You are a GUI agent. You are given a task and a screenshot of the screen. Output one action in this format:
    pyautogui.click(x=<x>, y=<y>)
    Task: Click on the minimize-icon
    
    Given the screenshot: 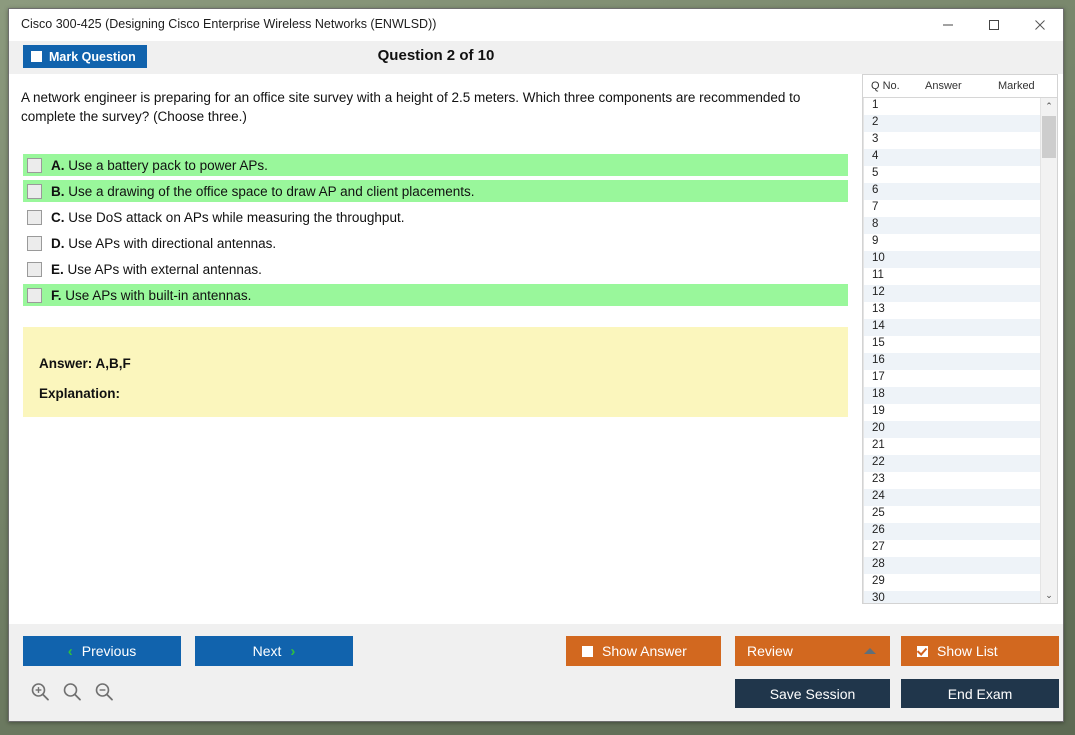 What is the action you would take?
    pyautogui.click(x=948, y=24)
    